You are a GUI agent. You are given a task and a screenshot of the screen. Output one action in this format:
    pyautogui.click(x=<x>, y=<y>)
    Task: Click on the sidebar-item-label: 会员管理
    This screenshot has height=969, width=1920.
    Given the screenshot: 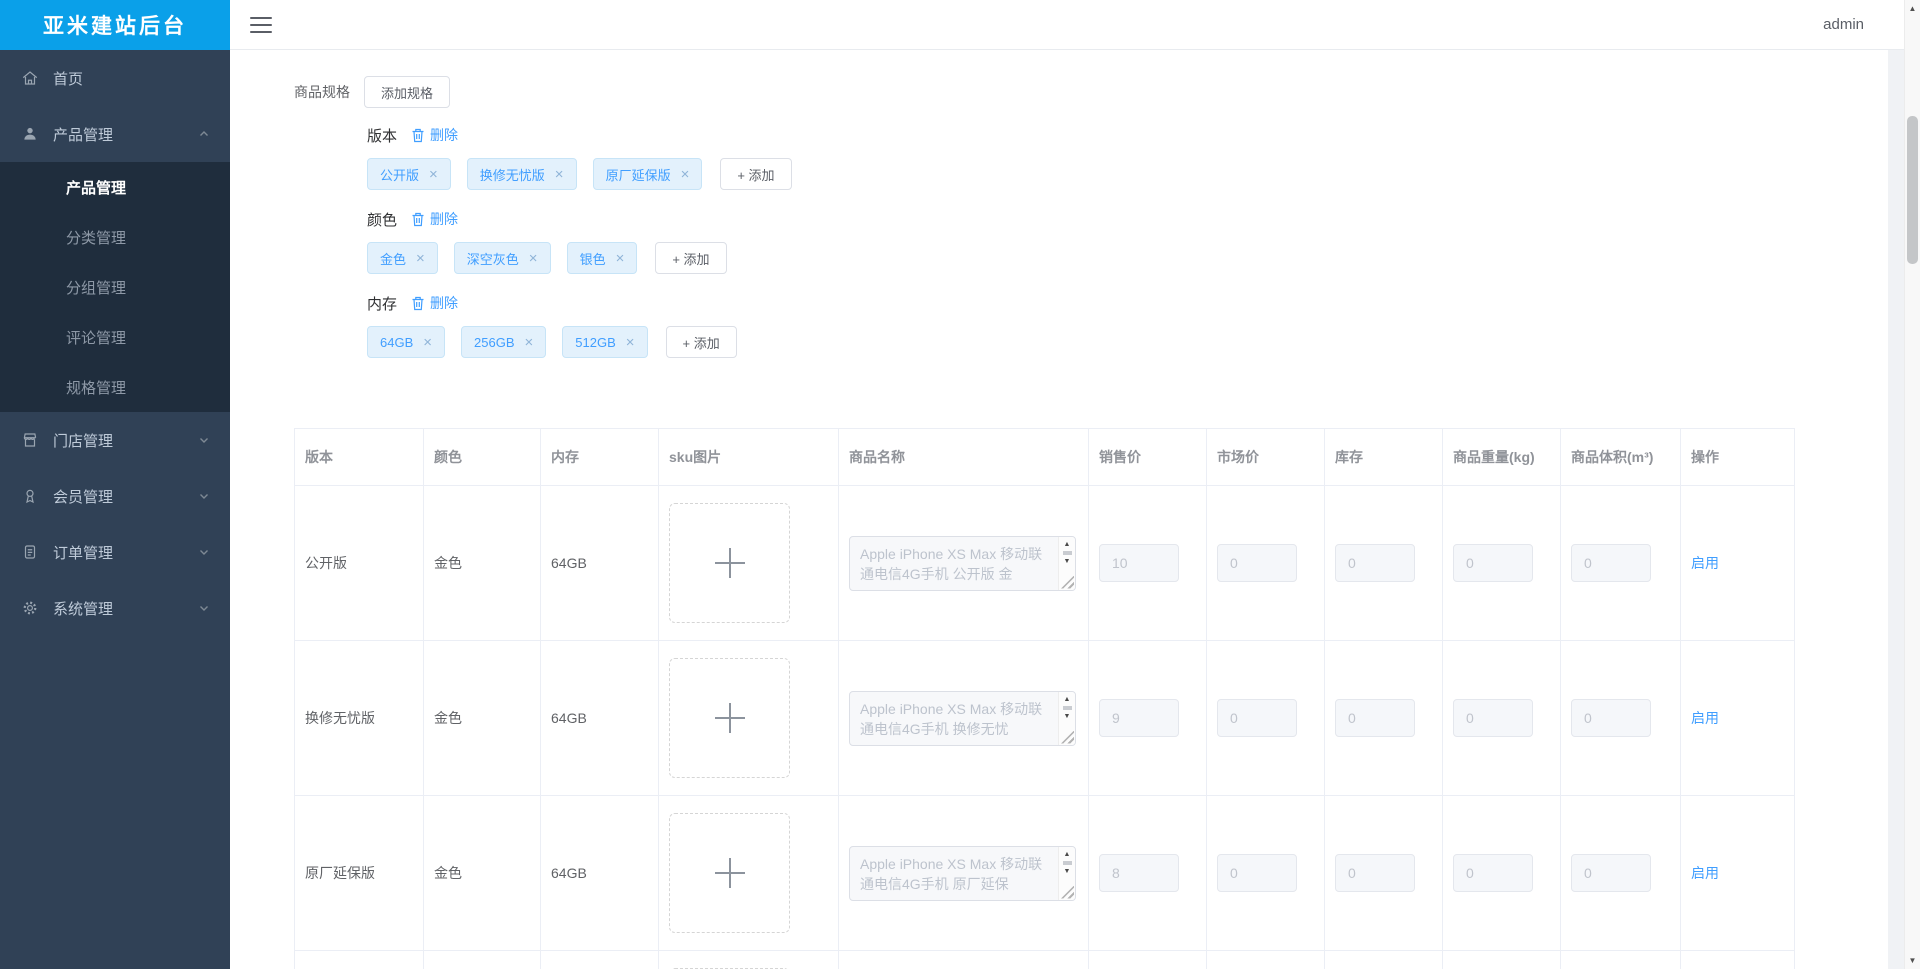 What is the action you would take?
    pyautogui.click(x=83, y=497)
    